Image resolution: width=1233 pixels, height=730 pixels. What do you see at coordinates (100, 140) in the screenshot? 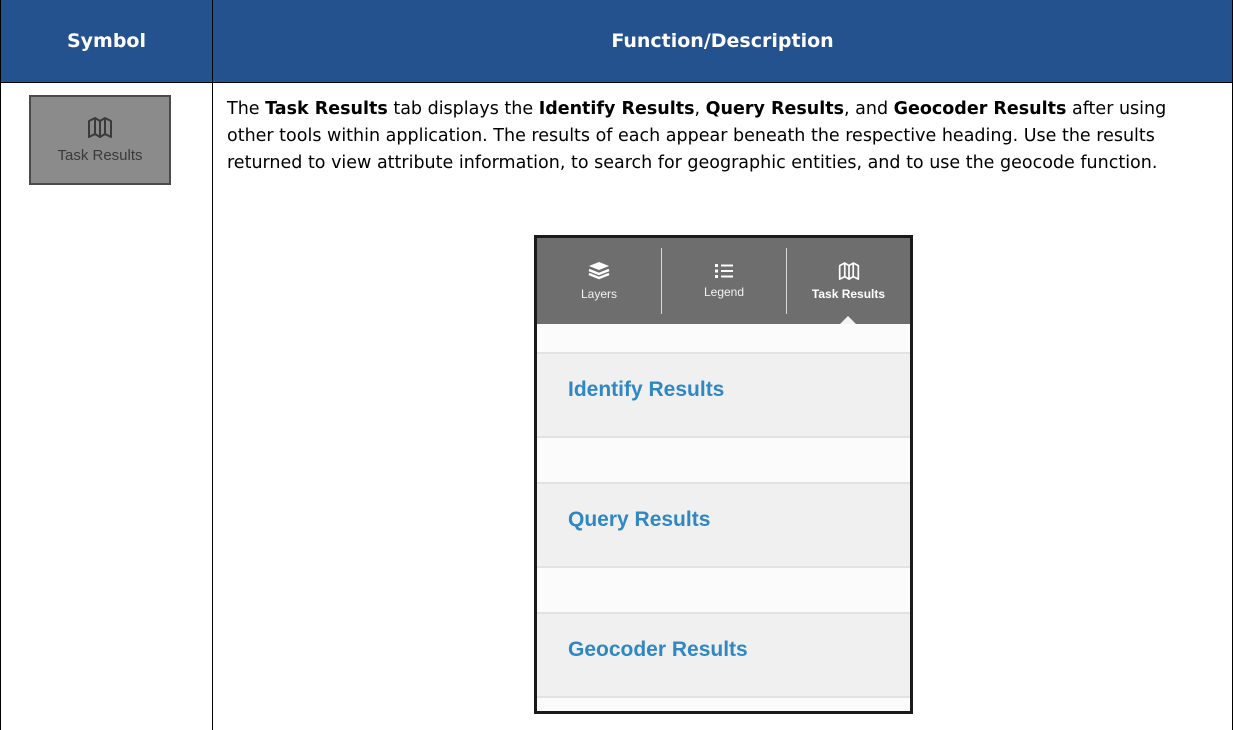
I see `task-results-symbol-button: Task Results` at bounding box center [100, 140].